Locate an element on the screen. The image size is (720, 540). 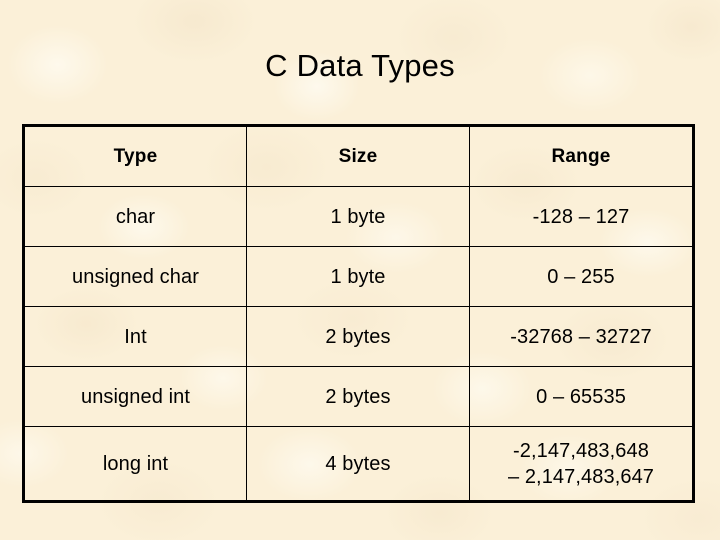
cell-range: -2,147,483,648 – 2,147,483,647 is located at coordinates (581, 464).